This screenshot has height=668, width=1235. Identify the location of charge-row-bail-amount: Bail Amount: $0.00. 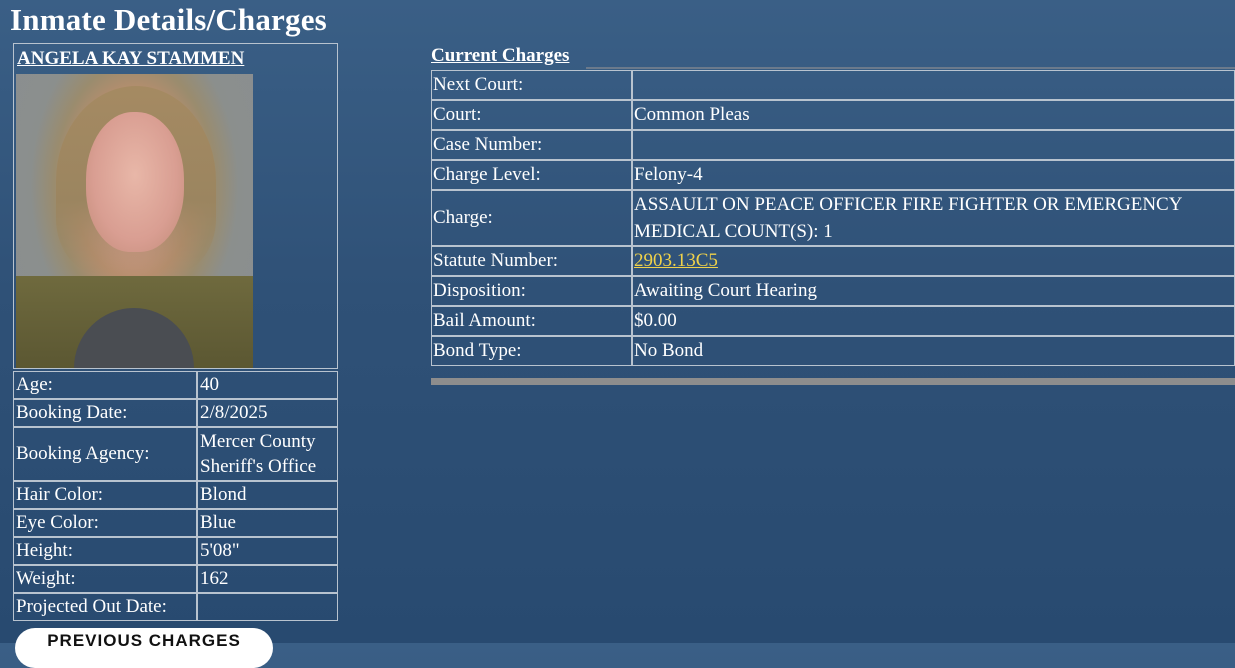
(833, 321).